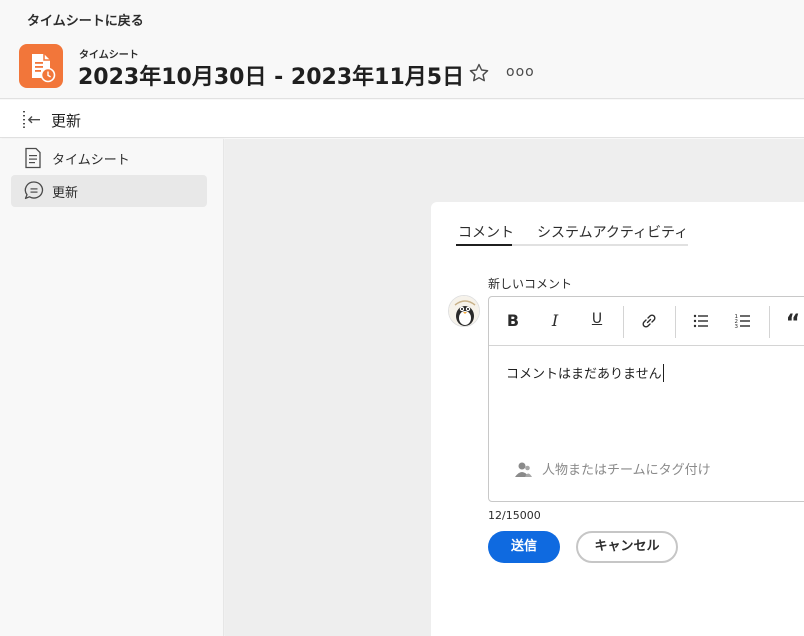 This screenshot has height=636, width=804. I want to click on sidebar-item-timesheet: タイムシート, so click(109, 158).